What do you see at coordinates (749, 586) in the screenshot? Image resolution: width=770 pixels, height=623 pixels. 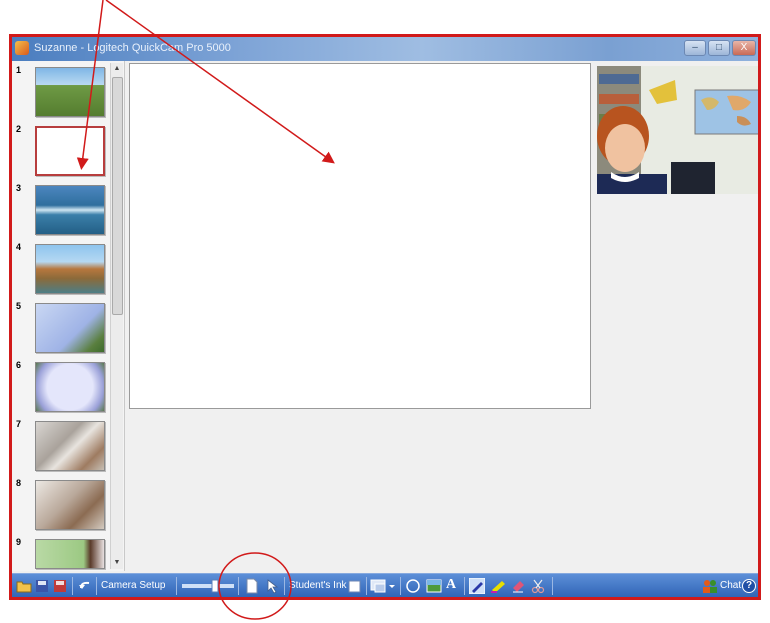 I see `help-icon: ?` at bounding box center [749, 586].